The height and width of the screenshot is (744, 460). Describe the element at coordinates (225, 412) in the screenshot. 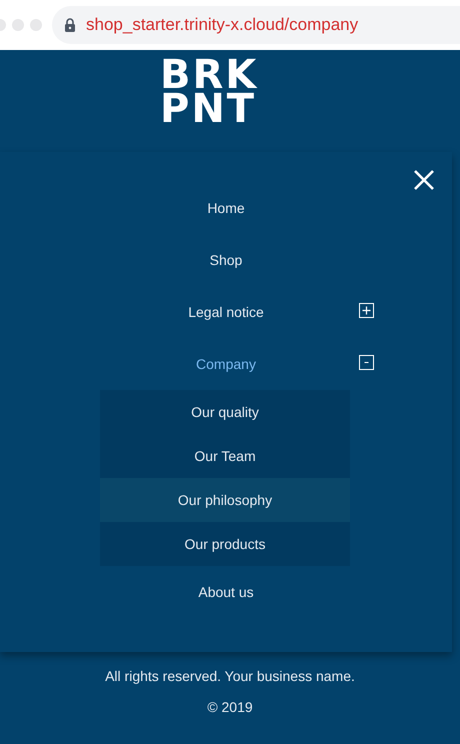

I see `submenu-item: Our quality` at that location.